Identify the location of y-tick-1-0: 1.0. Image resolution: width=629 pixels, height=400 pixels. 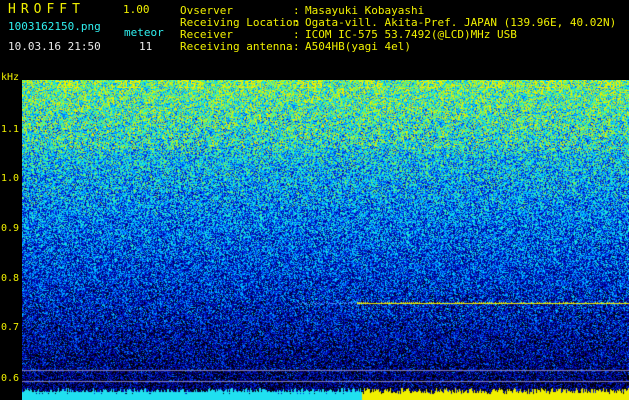
(10, 178).